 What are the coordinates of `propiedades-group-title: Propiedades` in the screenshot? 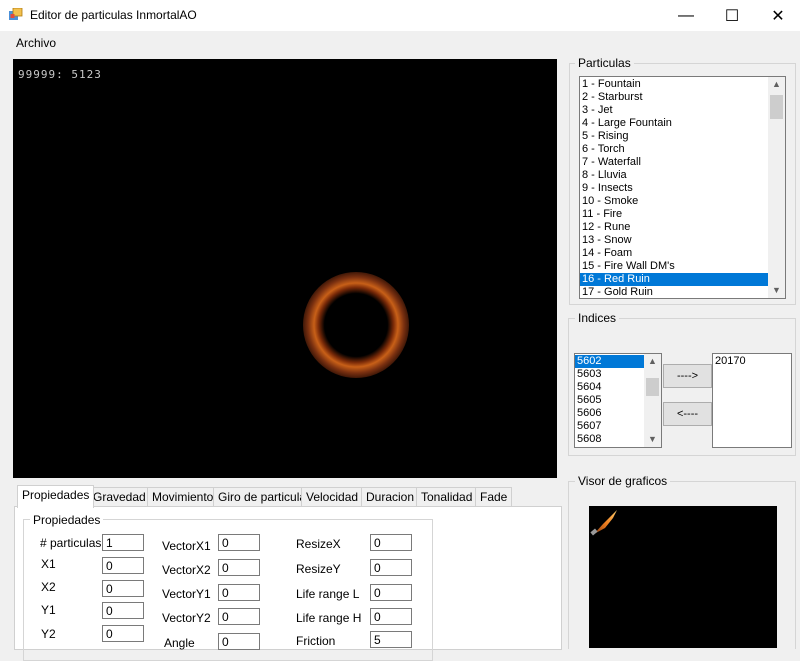 It's located at (67, 520).